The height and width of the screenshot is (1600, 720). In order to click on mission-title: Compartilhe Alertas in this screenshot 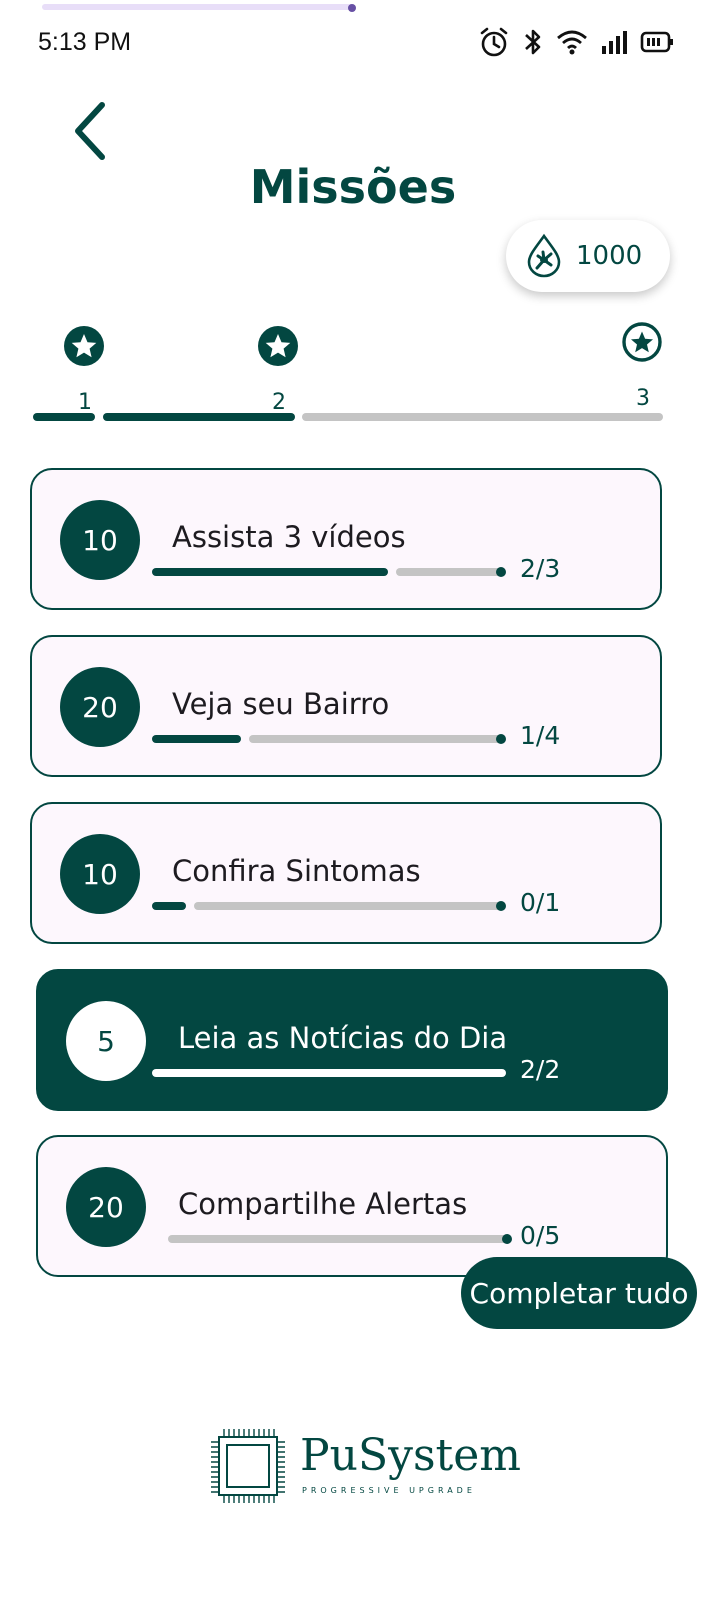, I will do `click(323, 1204)`.